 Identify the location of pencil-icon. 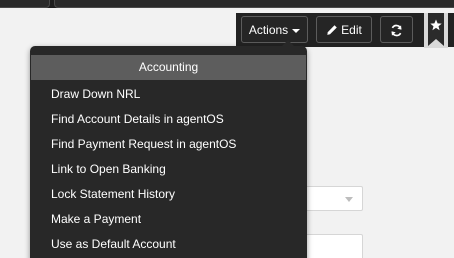
(332, 30).